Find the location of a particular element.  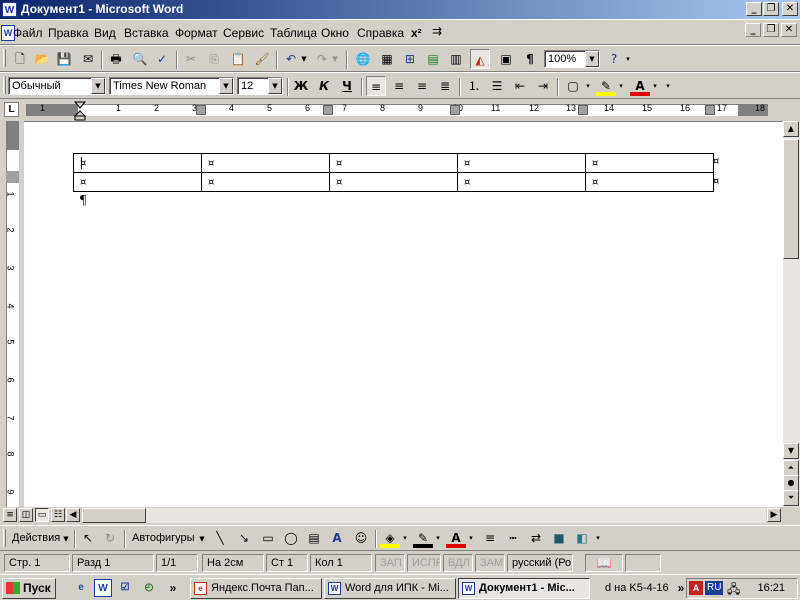

font-size-select: 12 ▼ is located at coordinates (260, 86).